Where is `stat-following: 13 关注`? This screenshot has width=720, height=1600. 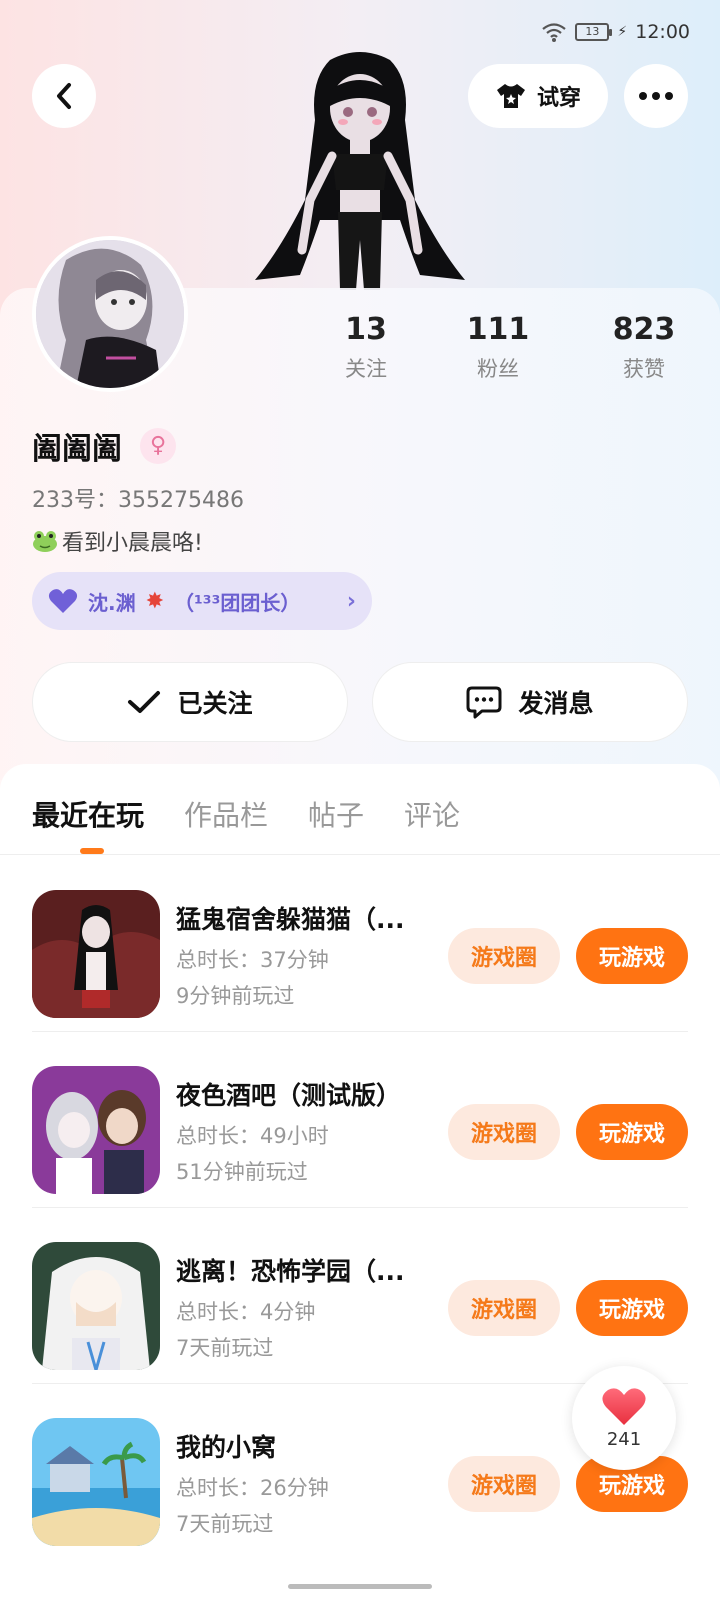
stat-following: 13 关注 is located at coordinates (366, 347).